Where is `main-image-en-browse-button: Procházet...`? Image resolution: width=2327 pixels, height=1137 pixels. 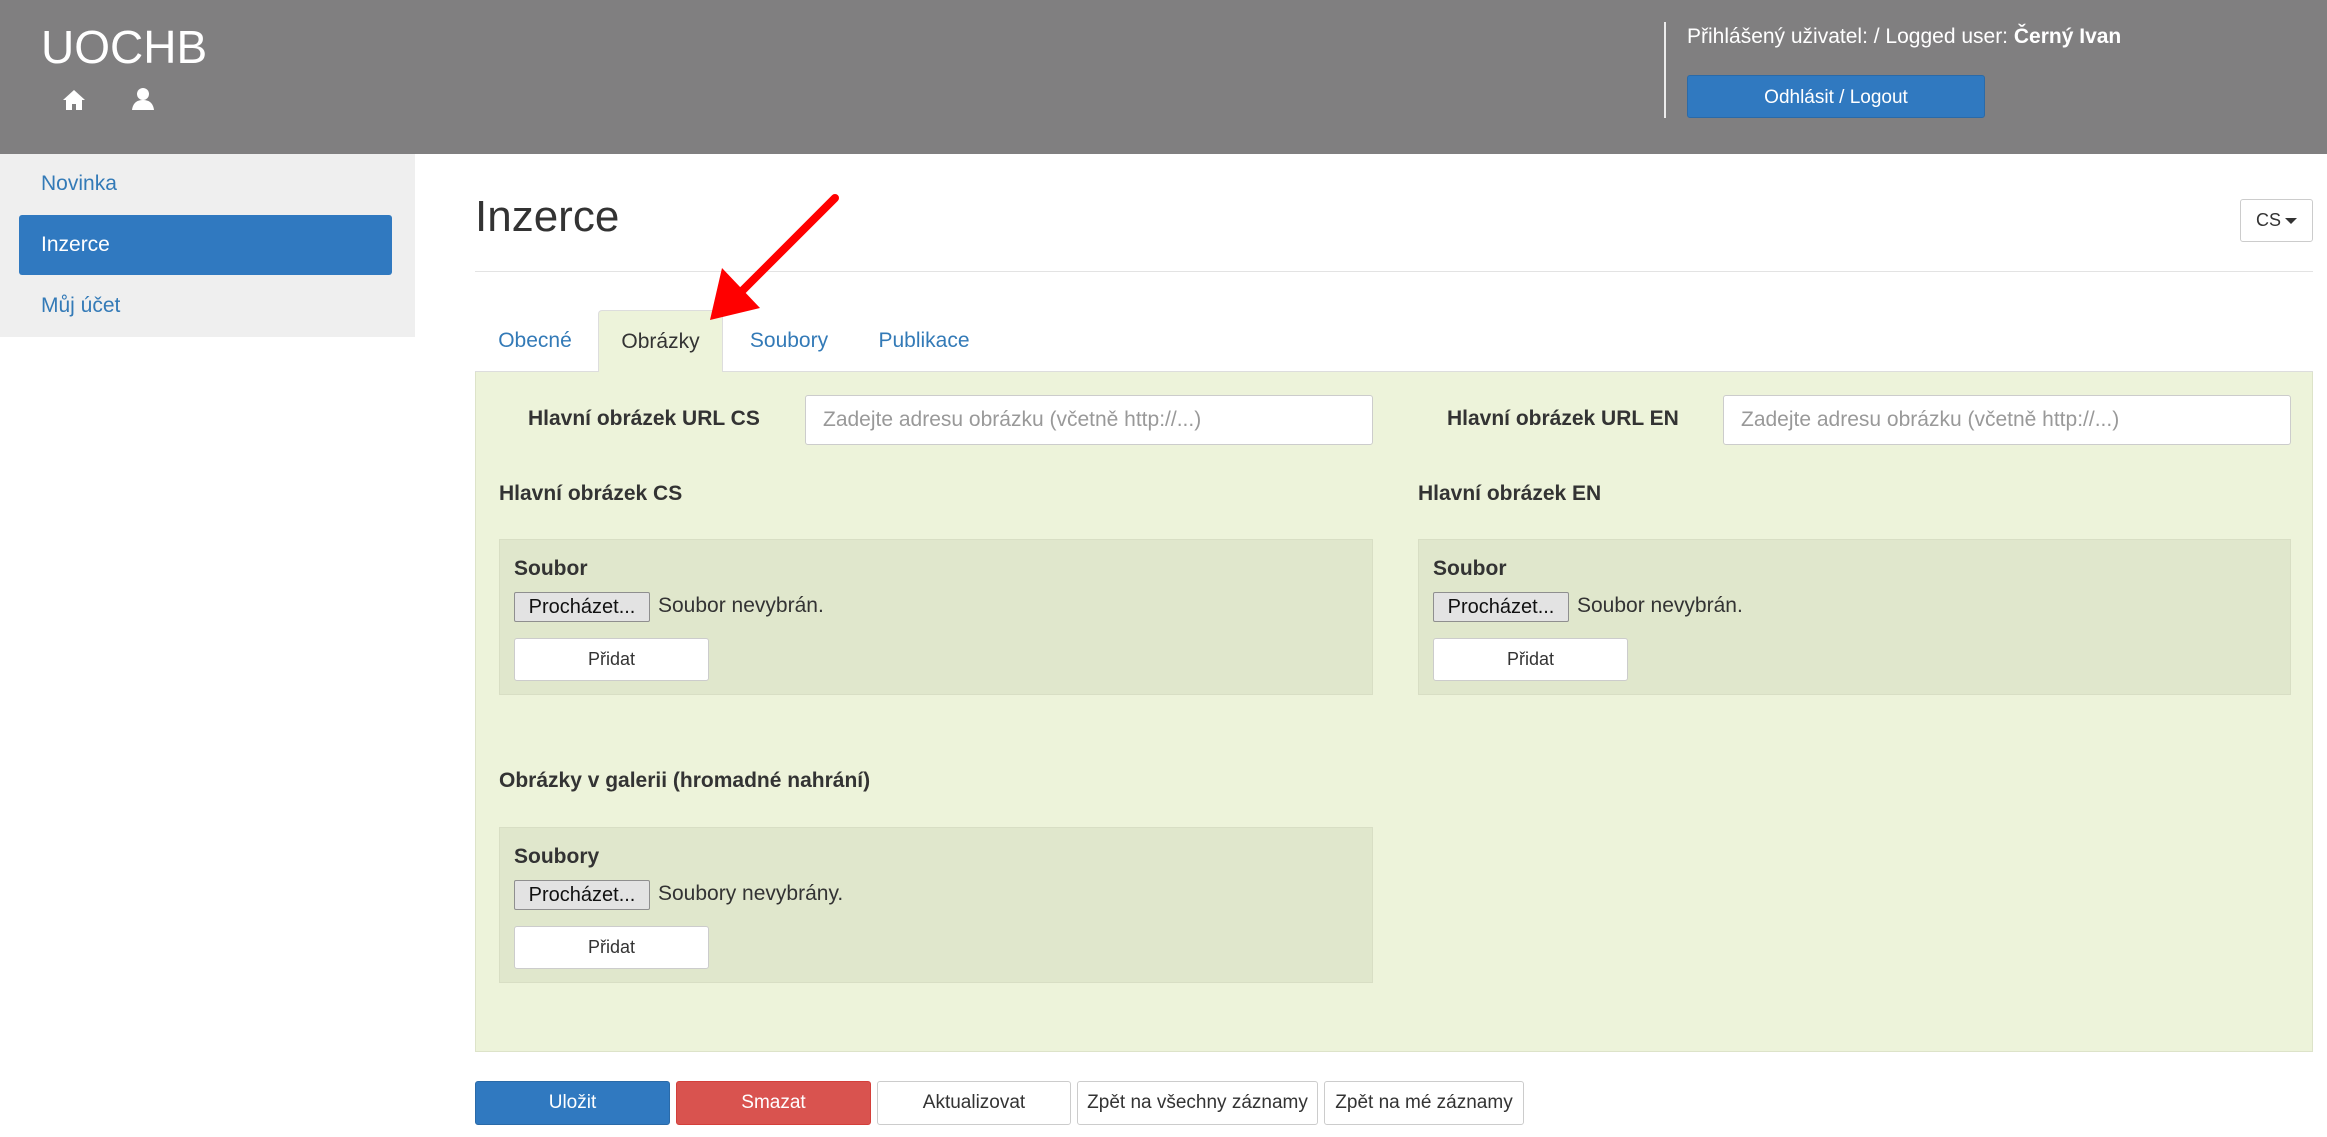 main-image-en-browse-button: Procházet... is located at coordinates (1501, 607).